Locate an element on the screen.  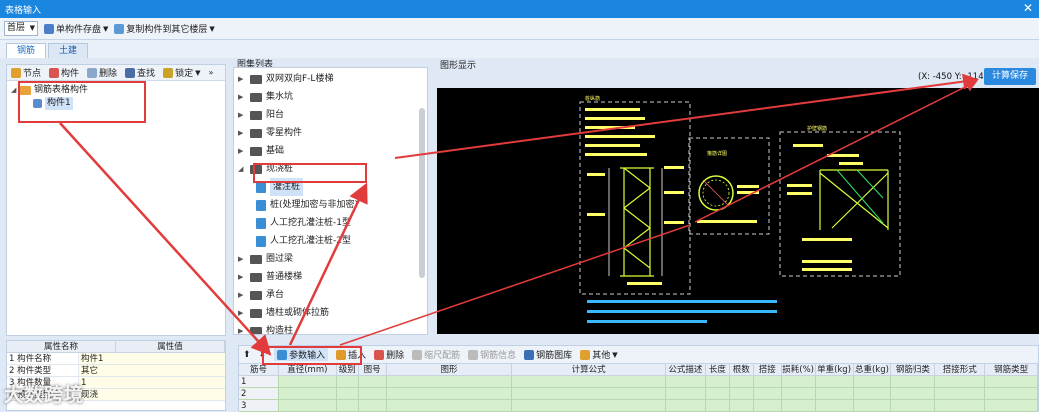
arrow-tree-to-param is located at coordinates (165, 239).